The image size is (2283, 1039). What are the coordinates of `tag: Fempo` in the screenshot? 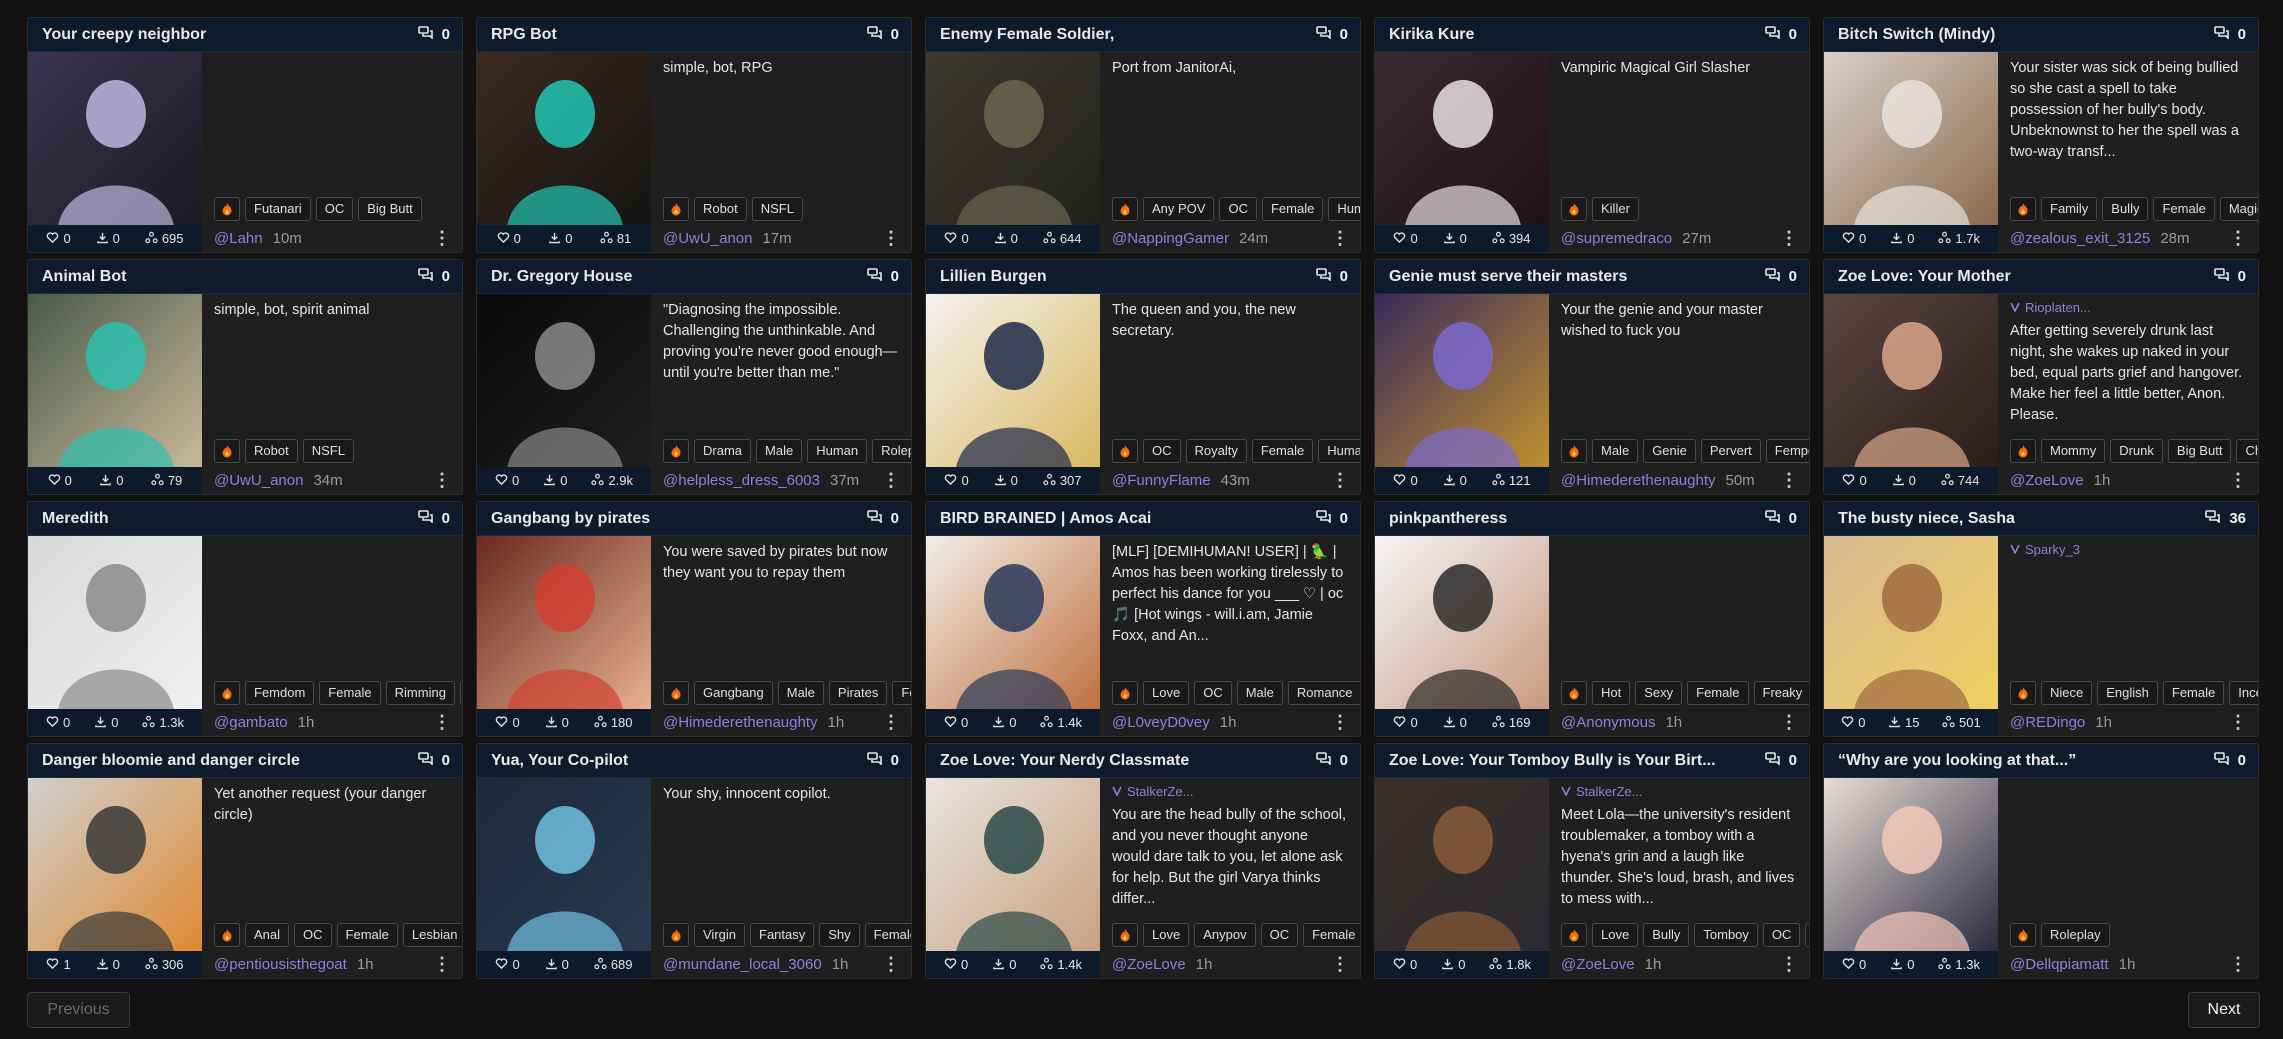 It's located at (1787, 451).